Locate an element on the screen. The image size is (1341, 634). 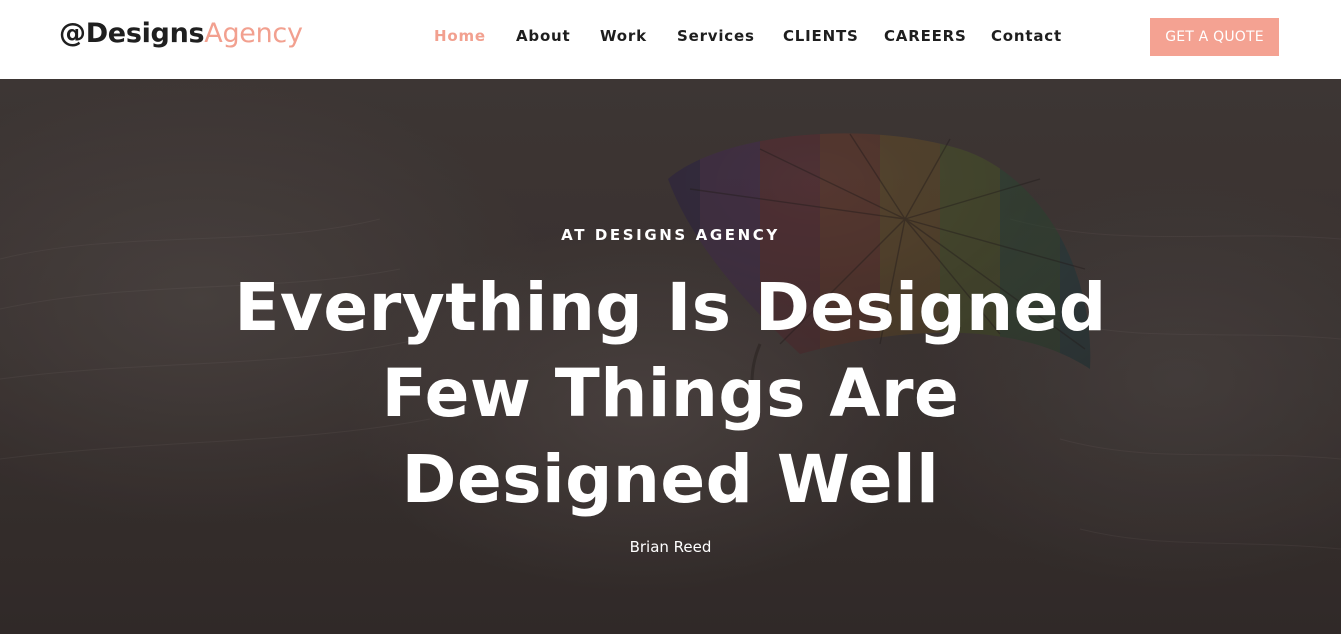
headline-line-2: Few Things Are is located at coordinates (670, 393).